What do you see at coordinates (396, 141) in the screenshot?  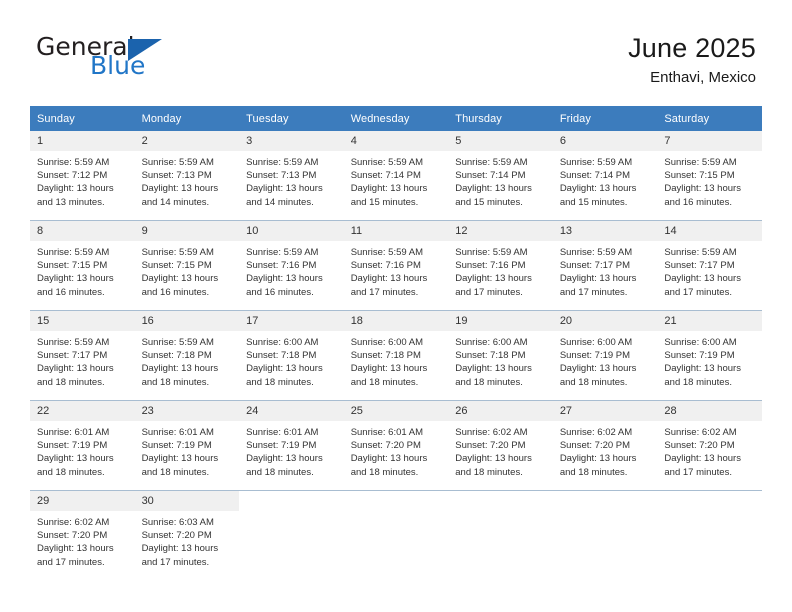 I see `day-number: 4` at bounding box center [396, 141].